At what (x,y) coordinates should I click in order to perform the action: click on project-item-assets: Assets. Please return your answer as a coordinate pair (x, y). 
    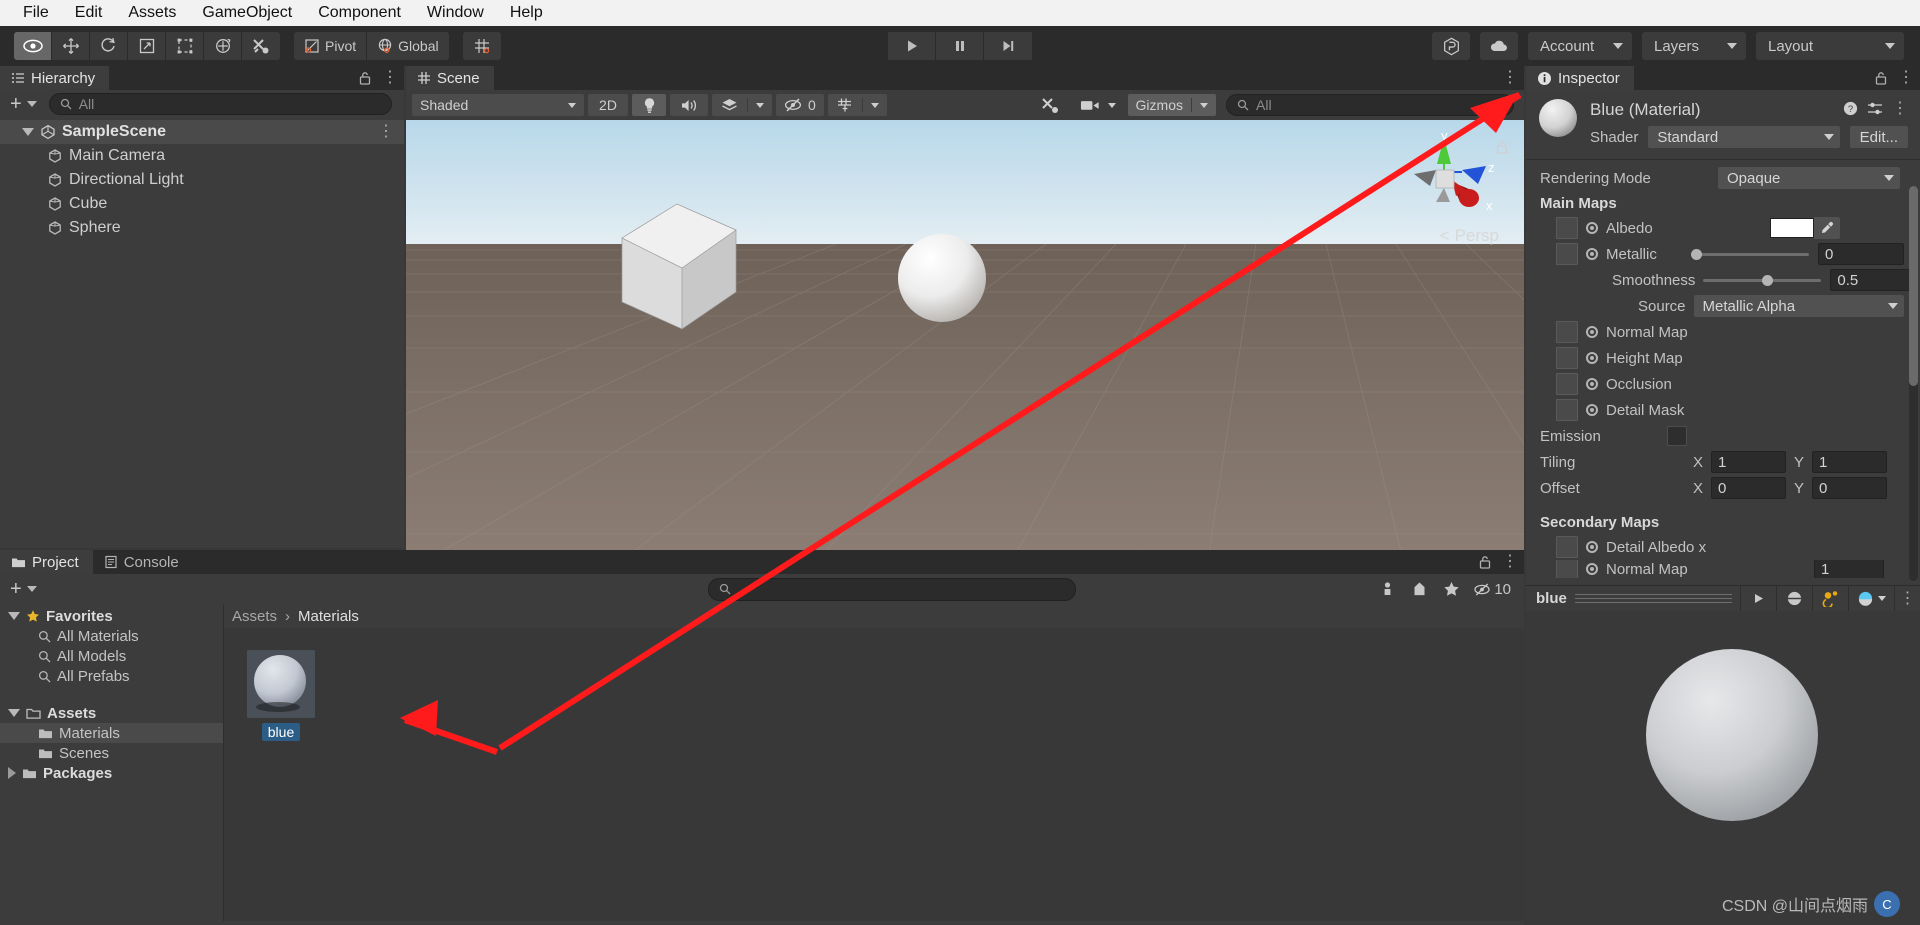
    Looking at the image, I should click on (111, 713).